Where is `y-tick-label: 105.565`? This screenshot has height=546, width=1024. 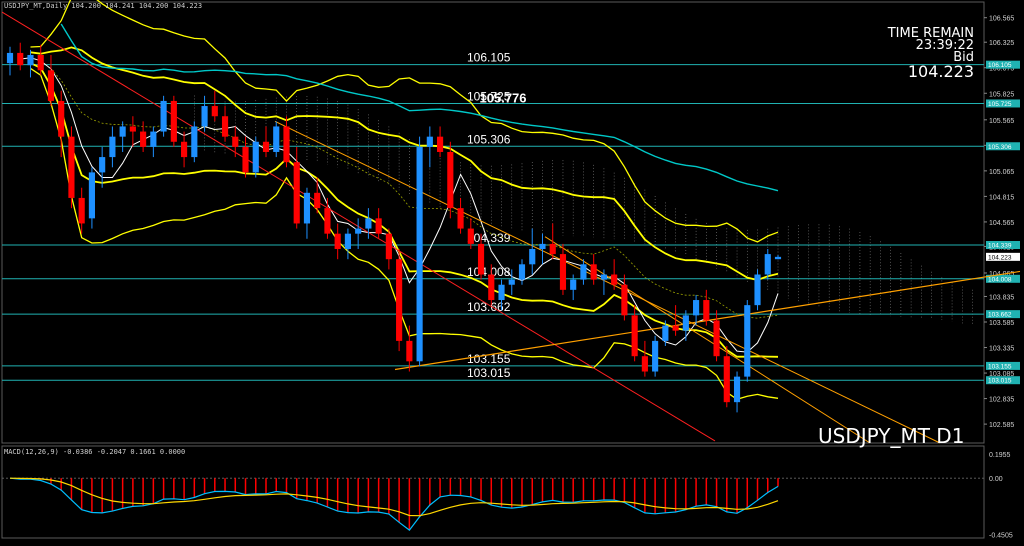 y-tick-label: 105.565 is located at coordinates (1001, 121).